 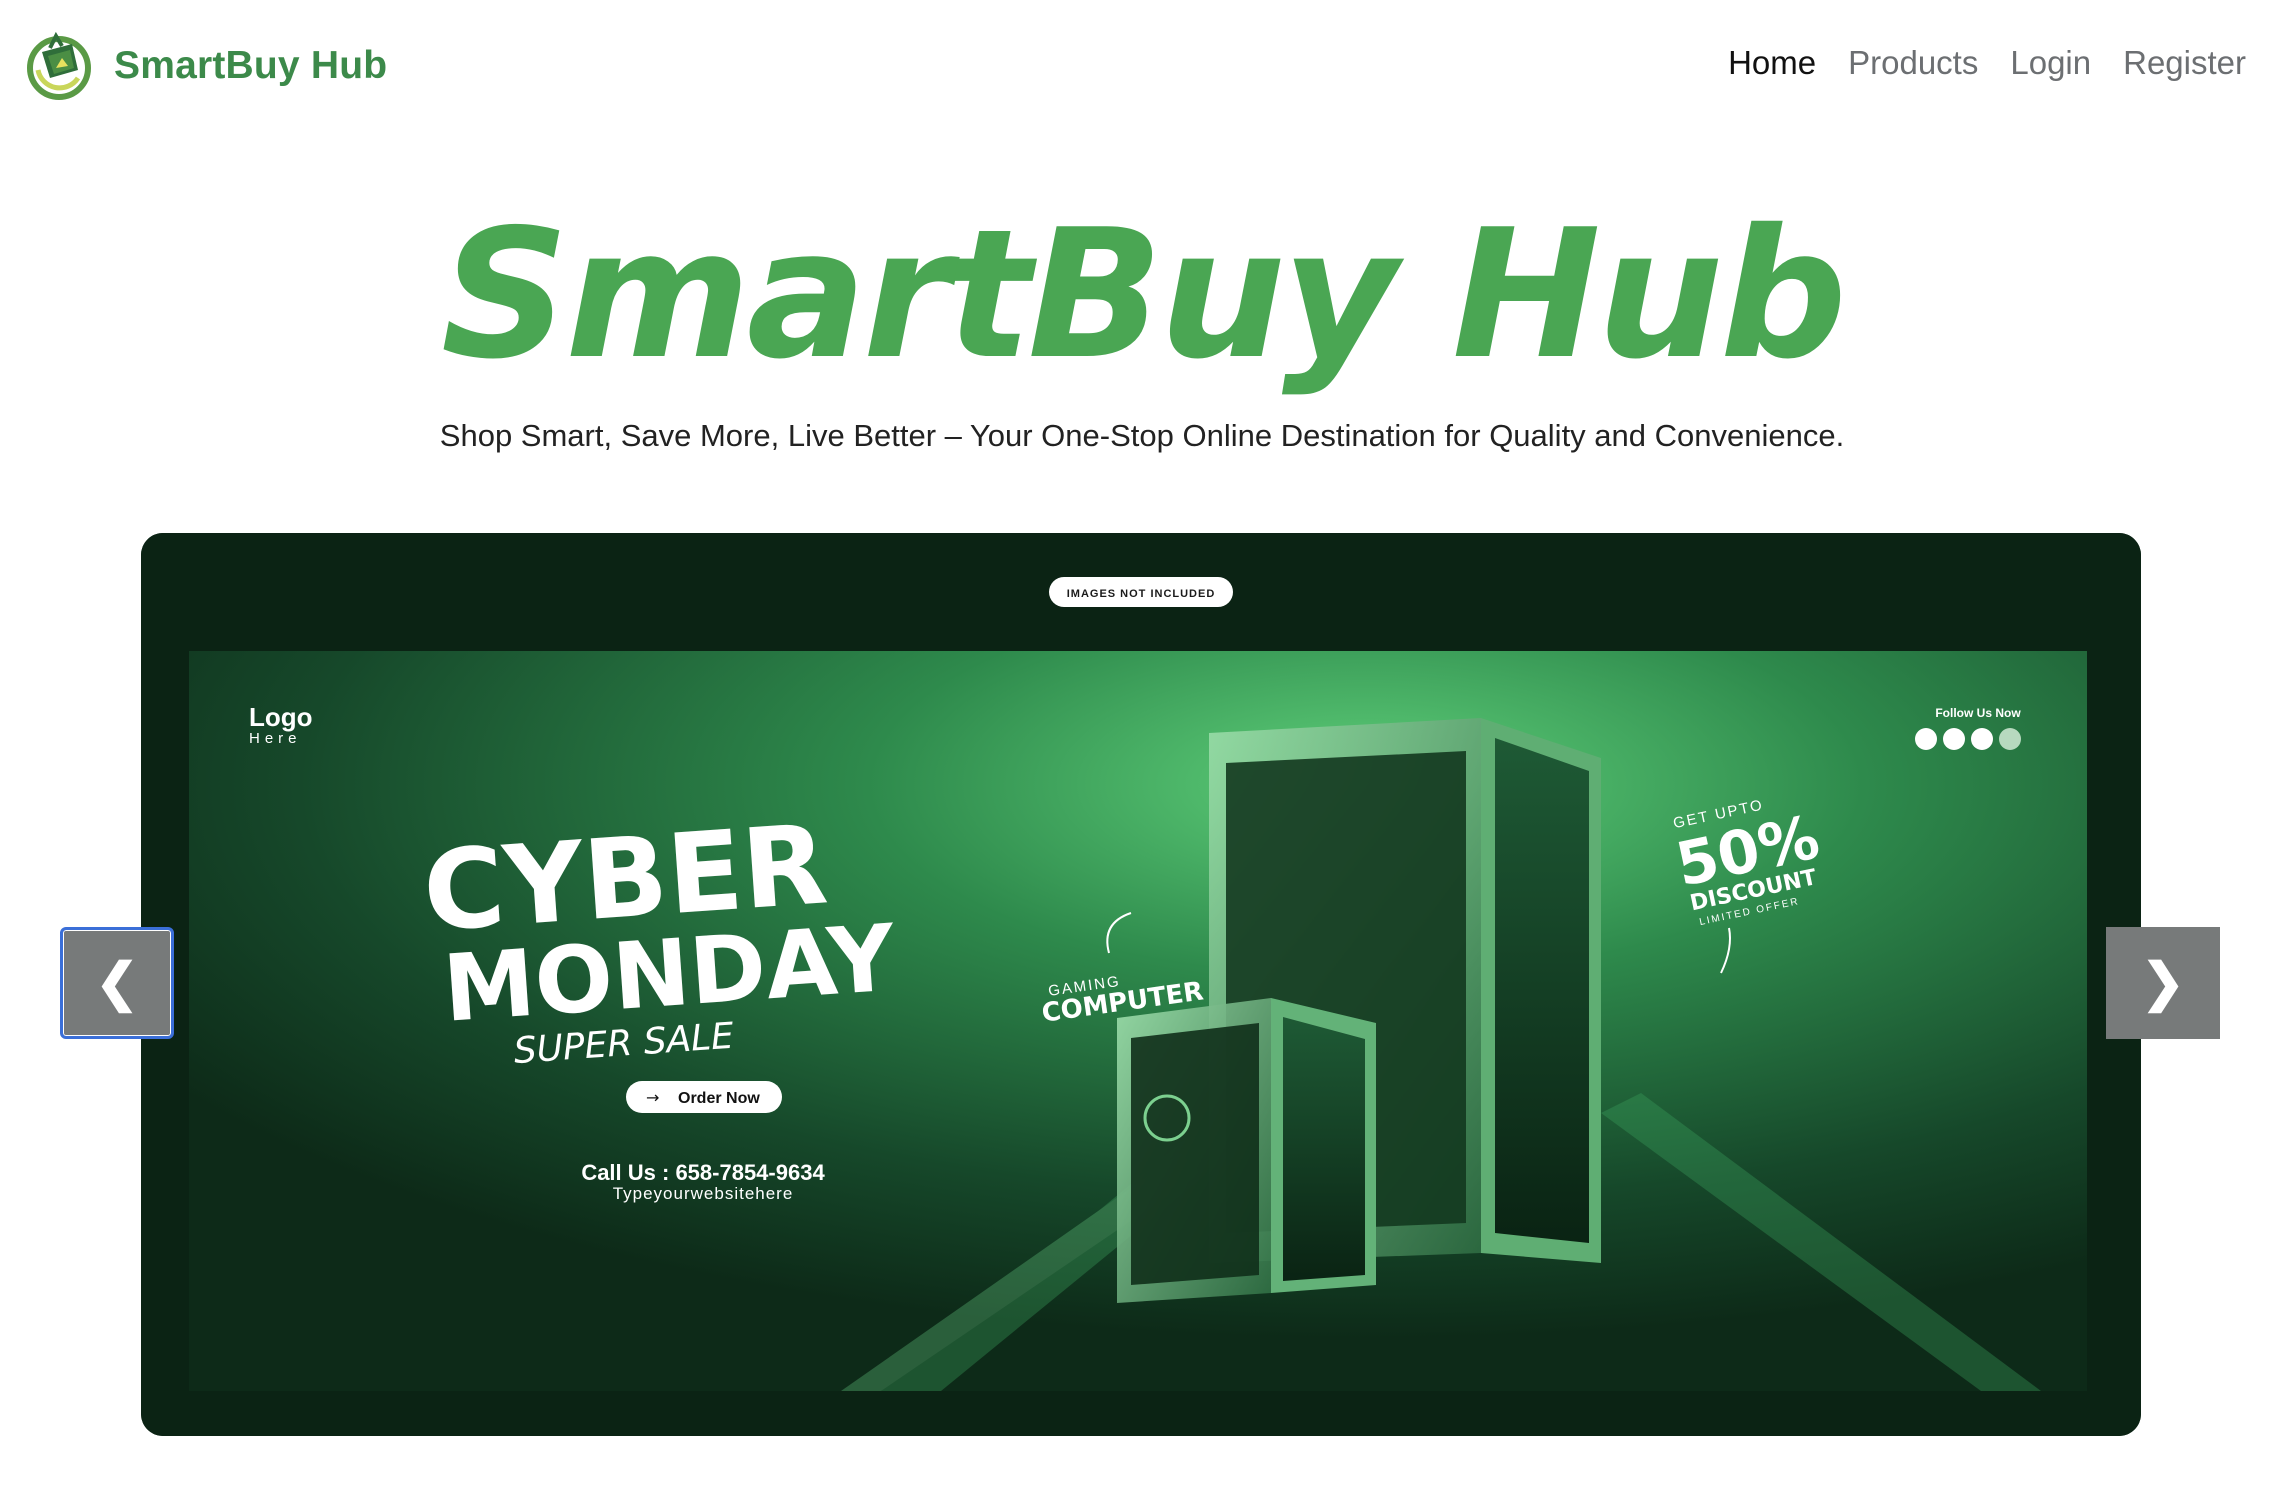 I want to click on order-now-button: → Order Now, so click(x=704, y=1097).